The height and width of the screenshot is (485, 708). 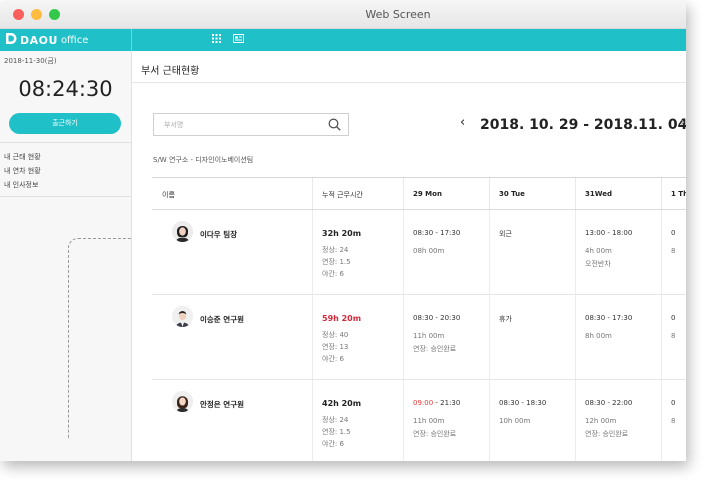 What do you see at coordinates (618, 252) in the screenshot?
I see `day-cell: 13:00 - 18:00 4h 00m 오전반차` at bounding box center [618, 252].